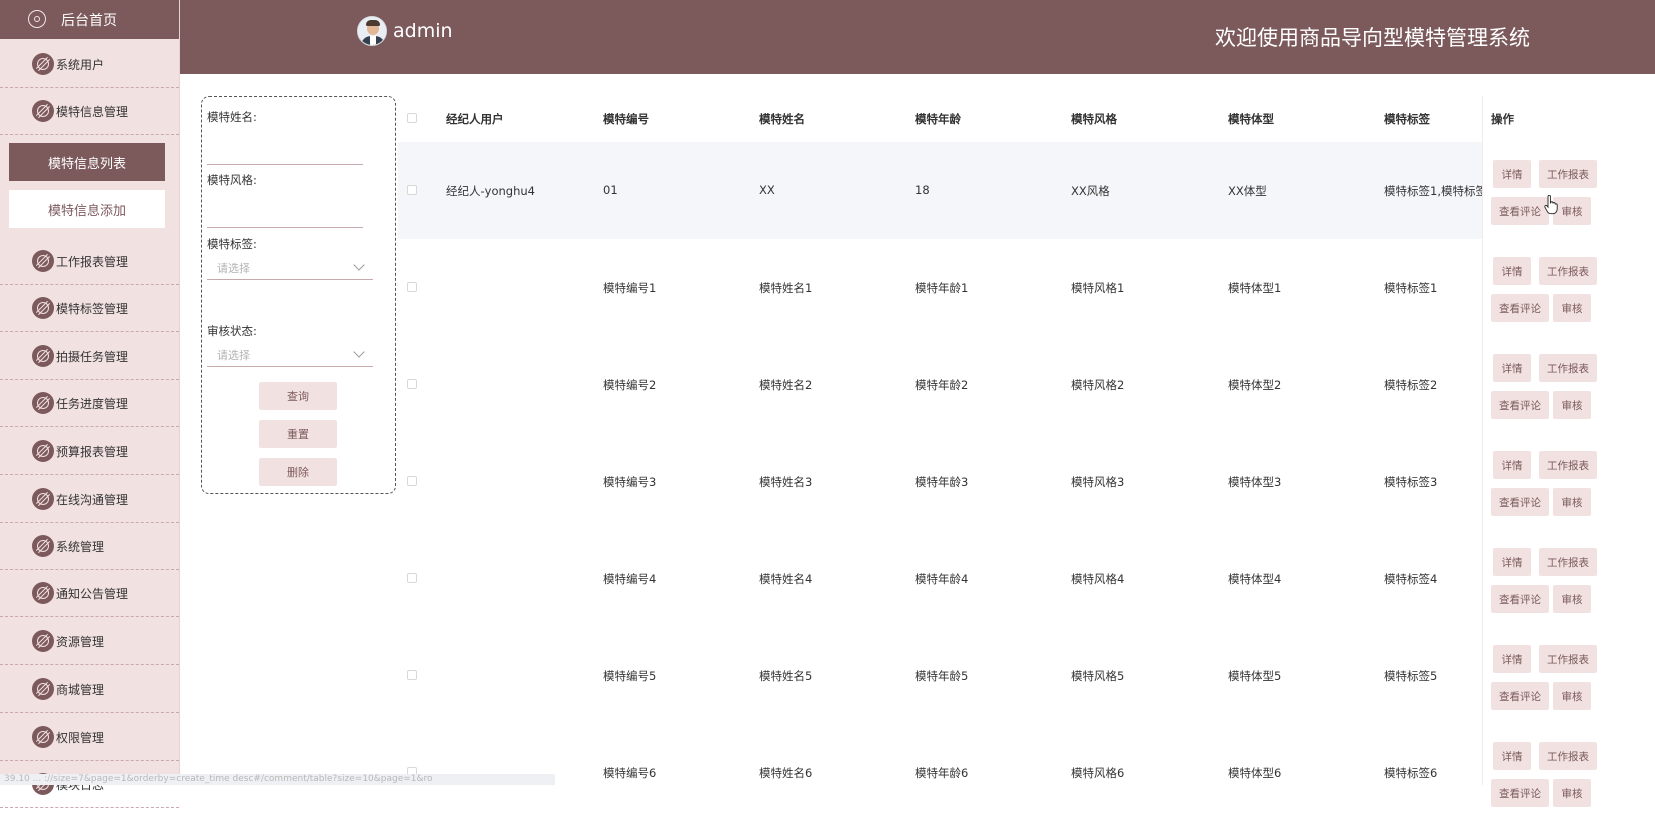 The height and width of the screenshot is (821, 1655). Describe the element at coordinates (1094, 119) in the screenshot. I see `table-header-cell: 模特风格` at that location.